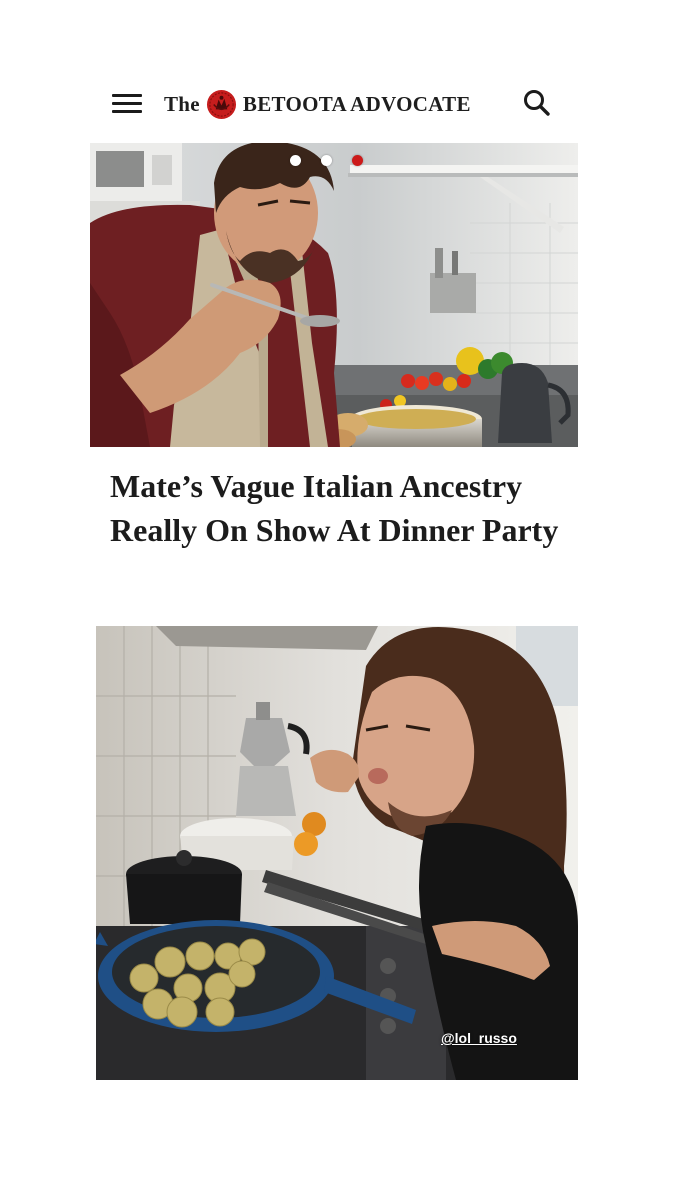 The height and width of the screenshot is (1200, 674). Describe the element at coordinates (537, 103) in the screenshot. I see `search-icon` at that location.